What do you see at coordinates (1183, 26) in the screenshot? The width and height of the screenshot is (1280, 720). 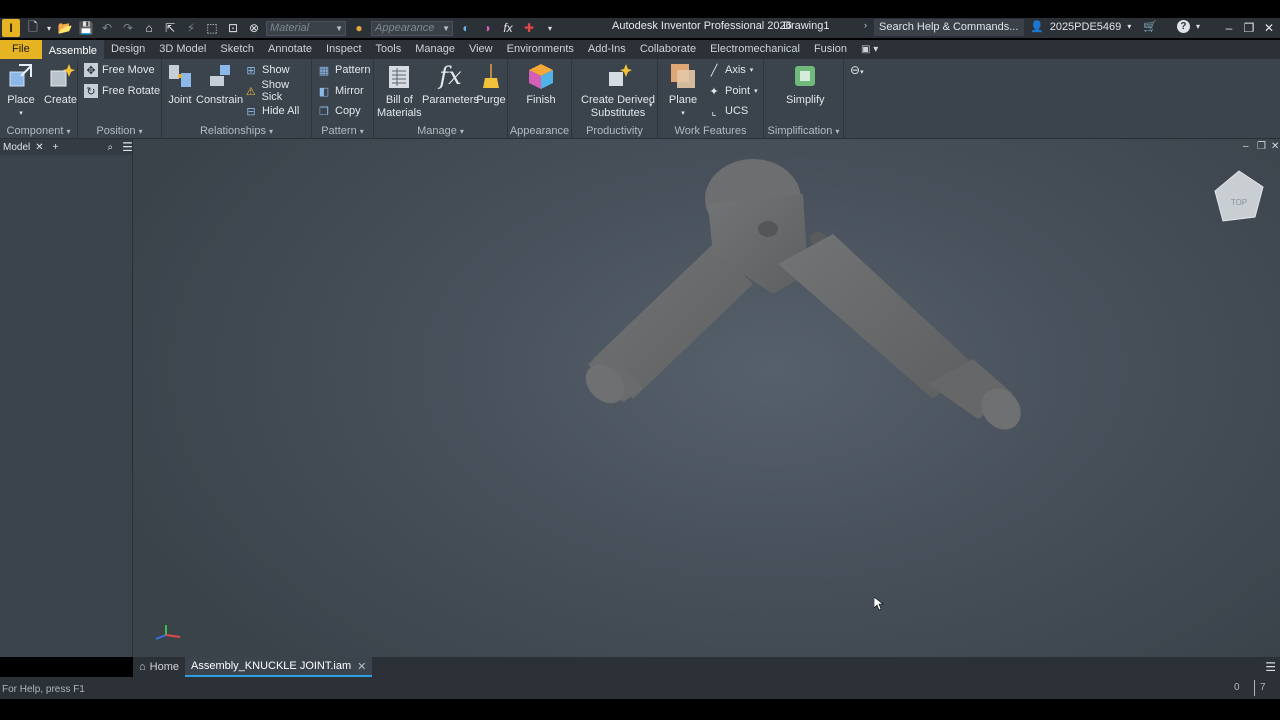 I see `help-icon: ?` at bounding box center [1183, 26].